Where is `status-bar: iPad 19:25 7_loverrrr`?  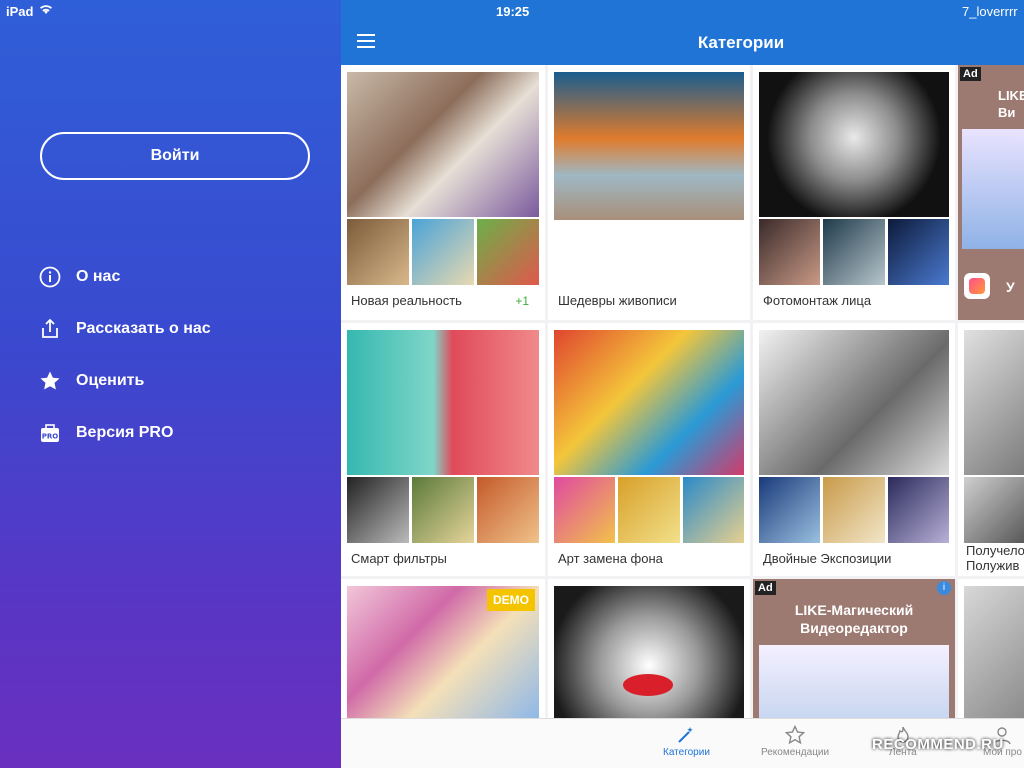 status-bar: iPad 19:25 7_loverrrr is located at coordinates (512, 11).